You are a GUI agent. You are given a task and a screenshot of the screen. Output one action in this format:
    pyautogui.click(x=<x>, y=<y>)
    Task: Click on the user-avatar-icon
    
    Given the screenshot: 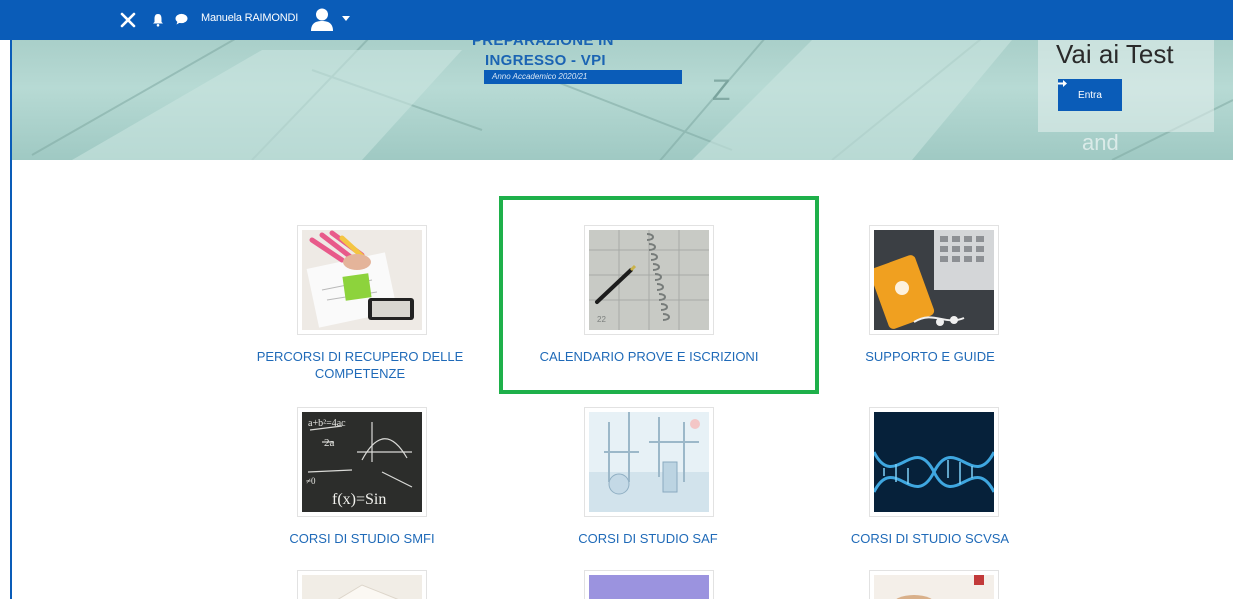 What is the action you would take?
    pyautogui.click(x=322, y=19)
    